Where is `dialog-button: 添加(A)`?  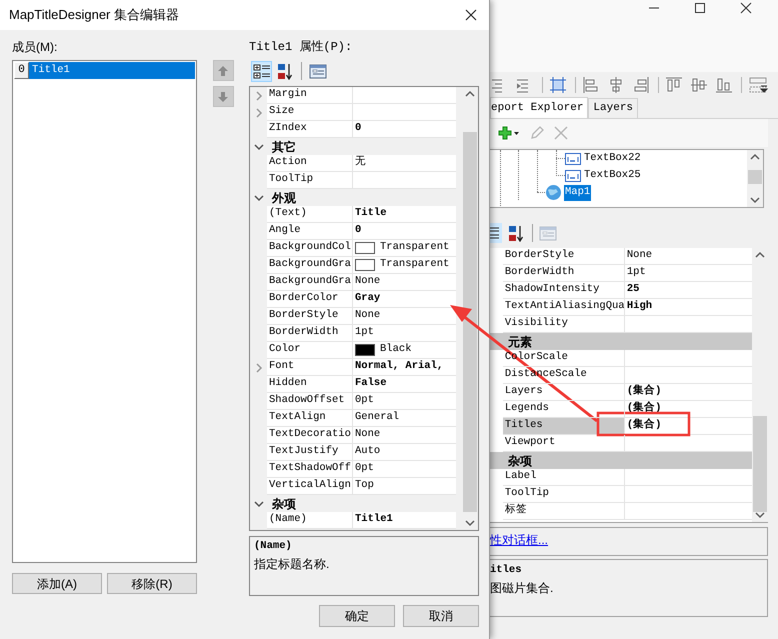
dialog-button: 添加(A) is located at coordinates (57, 583).